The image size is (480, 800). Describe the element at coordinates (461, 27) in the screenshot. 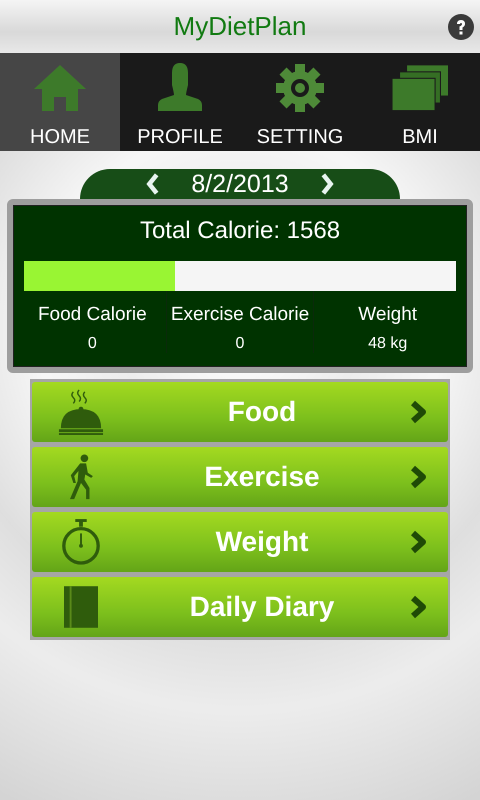

I see `help-icon` at that location.